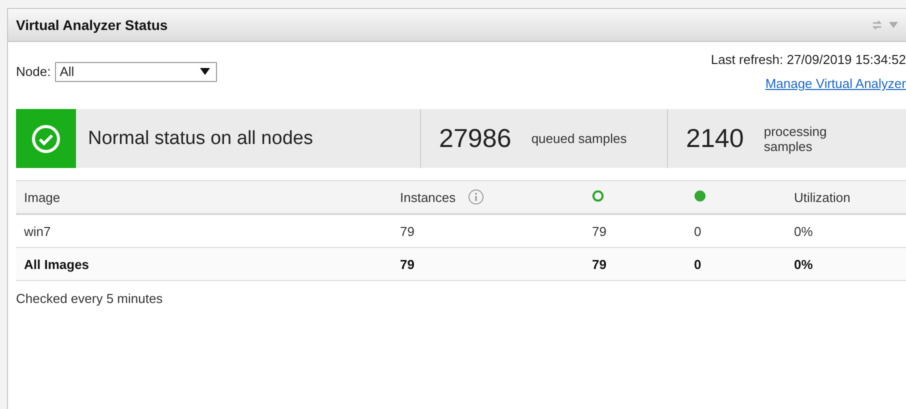 Image resolution: width=906 pixels, height=409 pixels. Describe the element at coordinates (92, 25) in the screenshot. I see `window-title: Virtual Analyzer Status` at that location.